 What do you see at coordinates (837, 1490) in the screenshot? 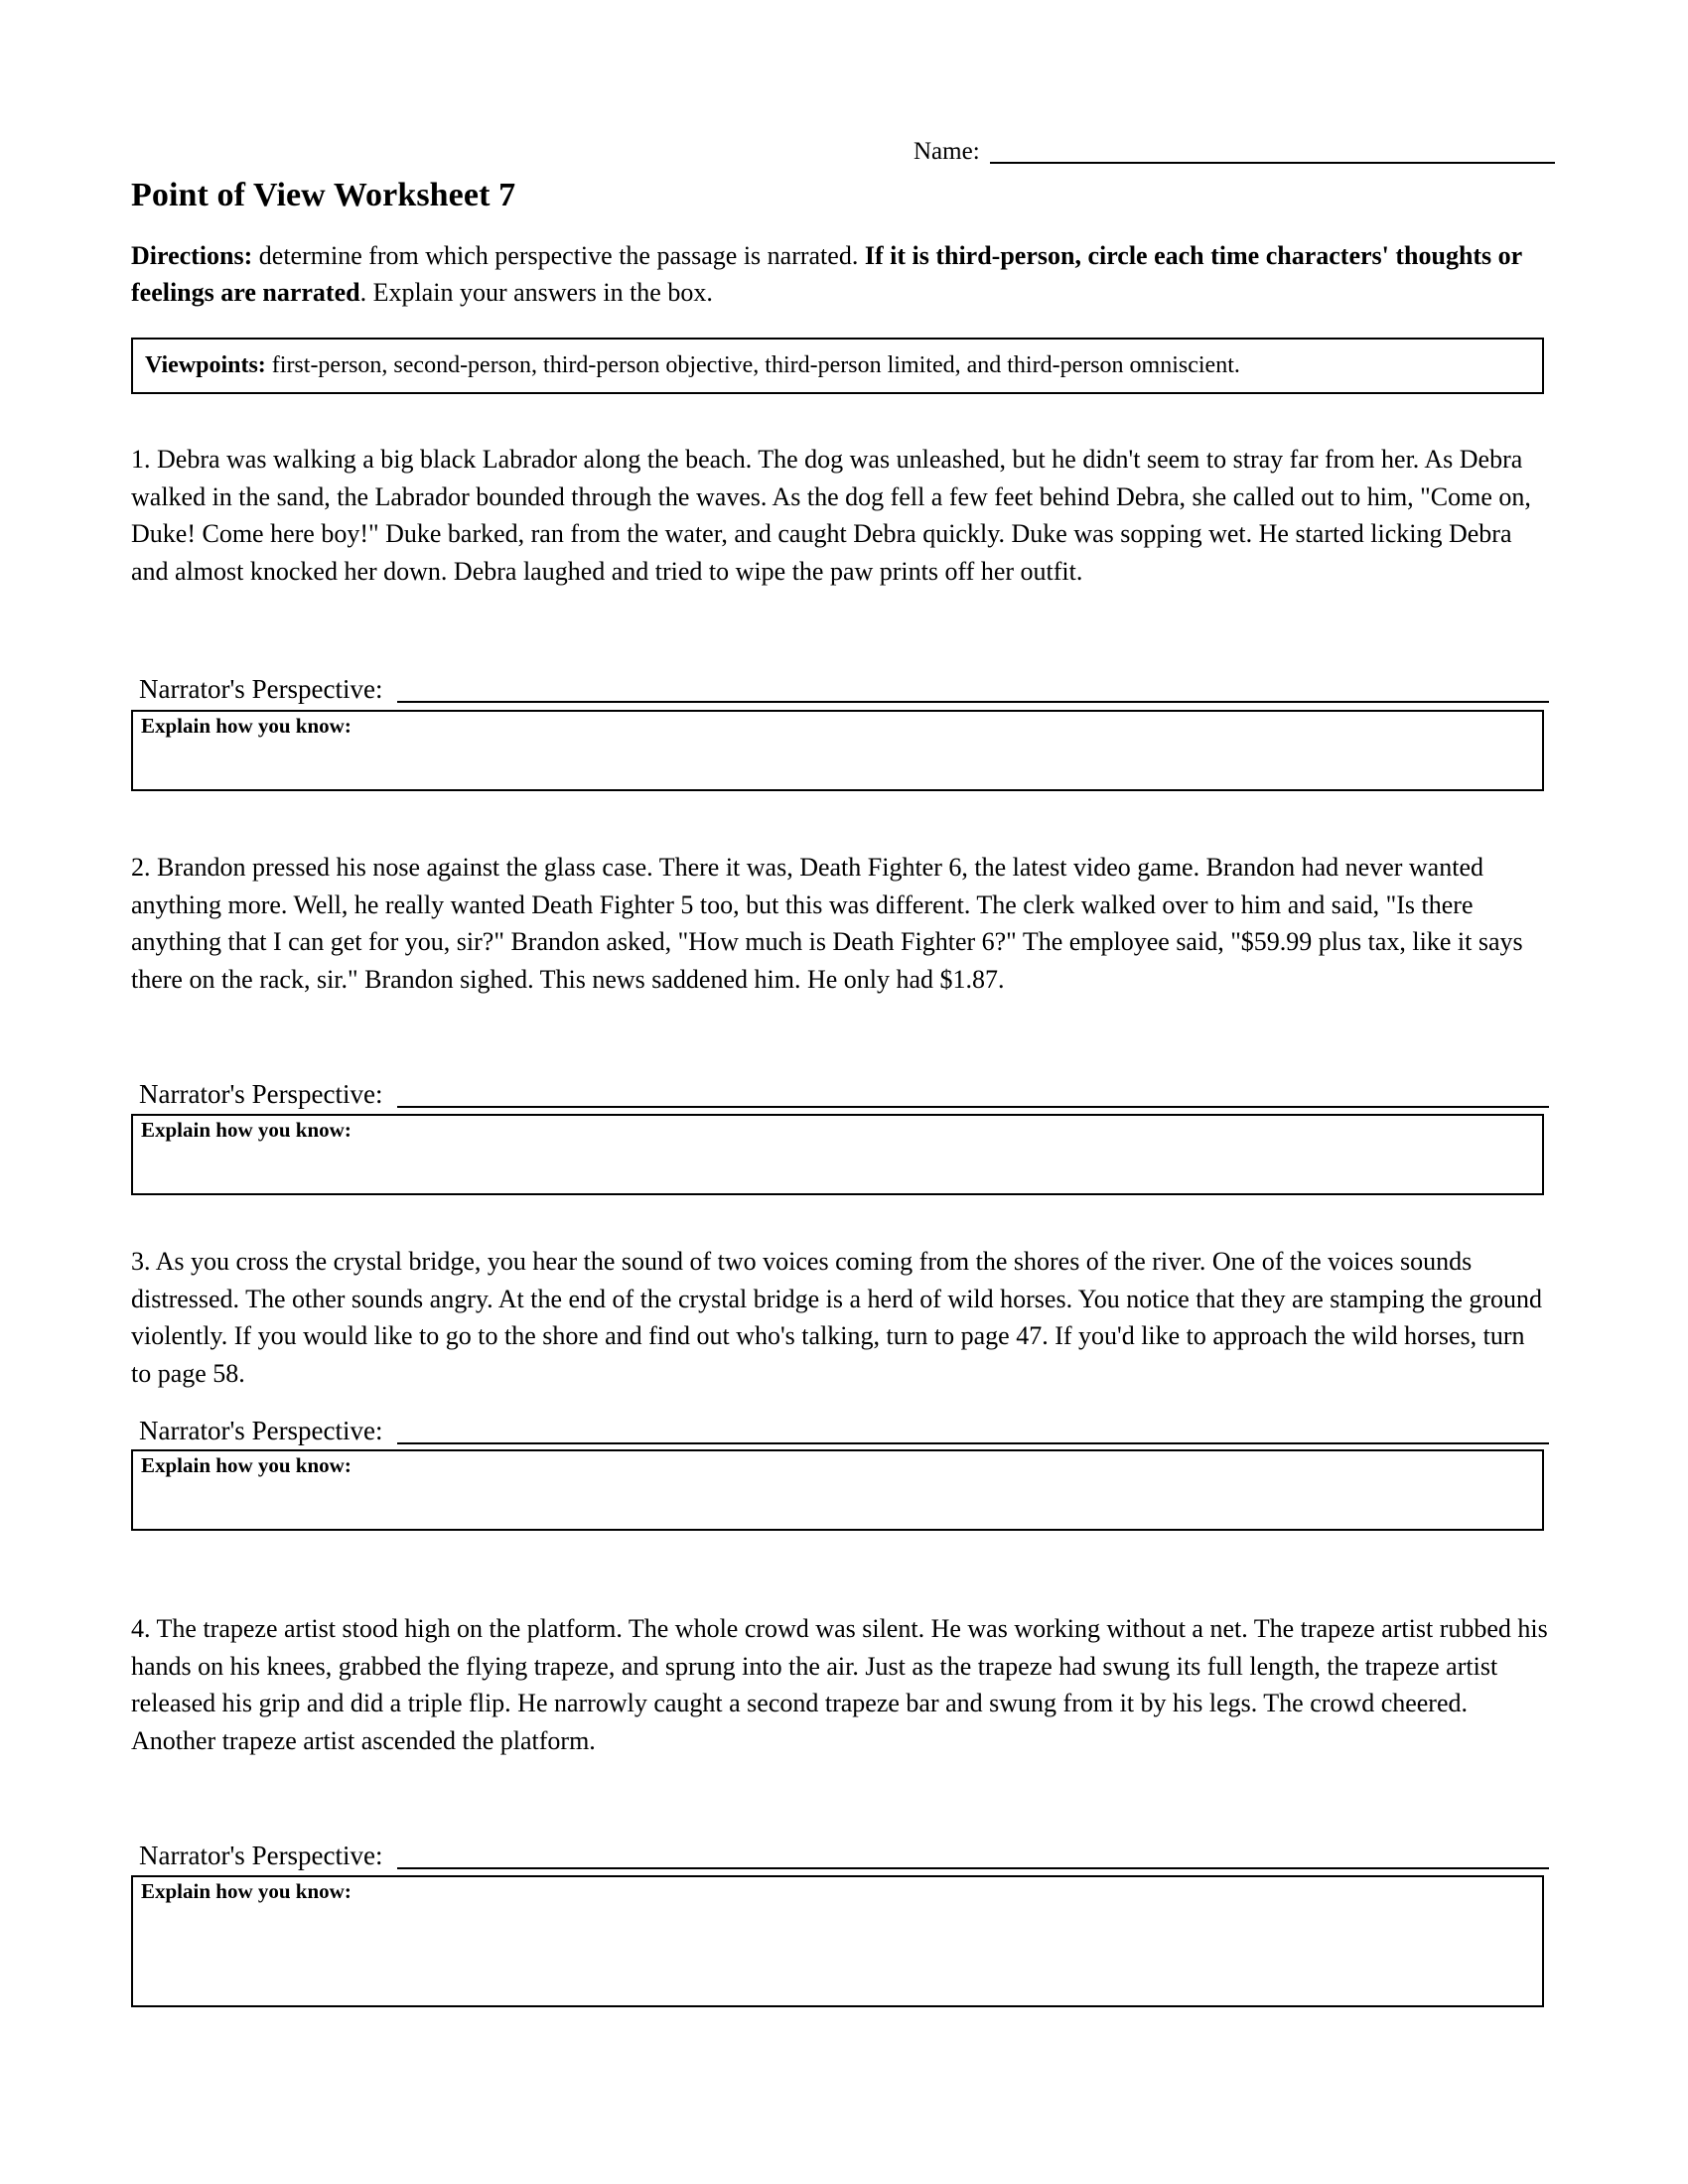
I see `passage-3-explain-box: Explain how you know:` at bounding box center [837, 1490].